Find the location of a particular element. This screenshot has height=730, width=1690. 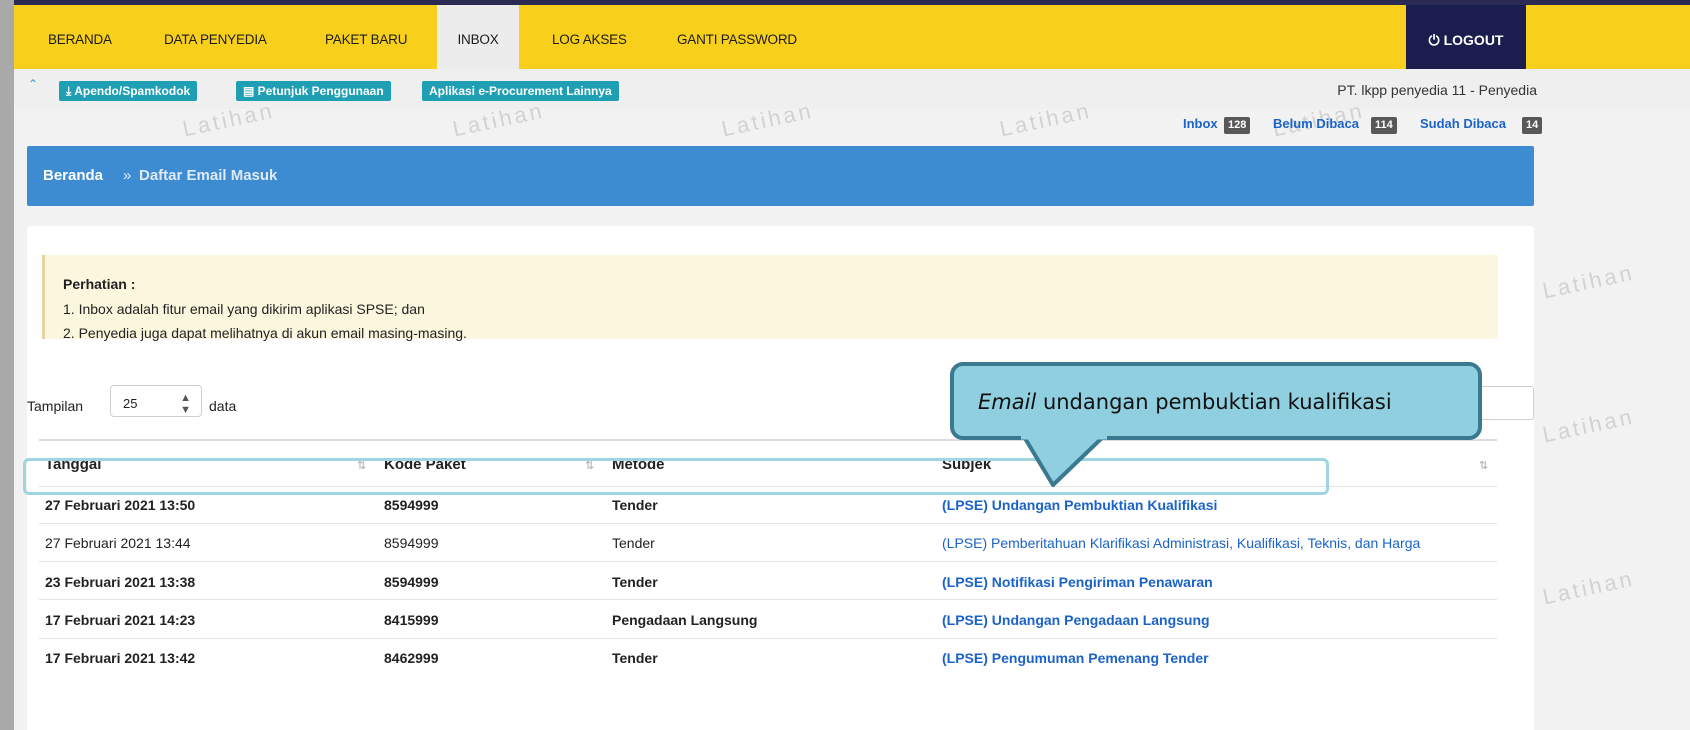

breadcrumb: Beranda » Daftar Email Masuk is located at coordinates (780, 176).